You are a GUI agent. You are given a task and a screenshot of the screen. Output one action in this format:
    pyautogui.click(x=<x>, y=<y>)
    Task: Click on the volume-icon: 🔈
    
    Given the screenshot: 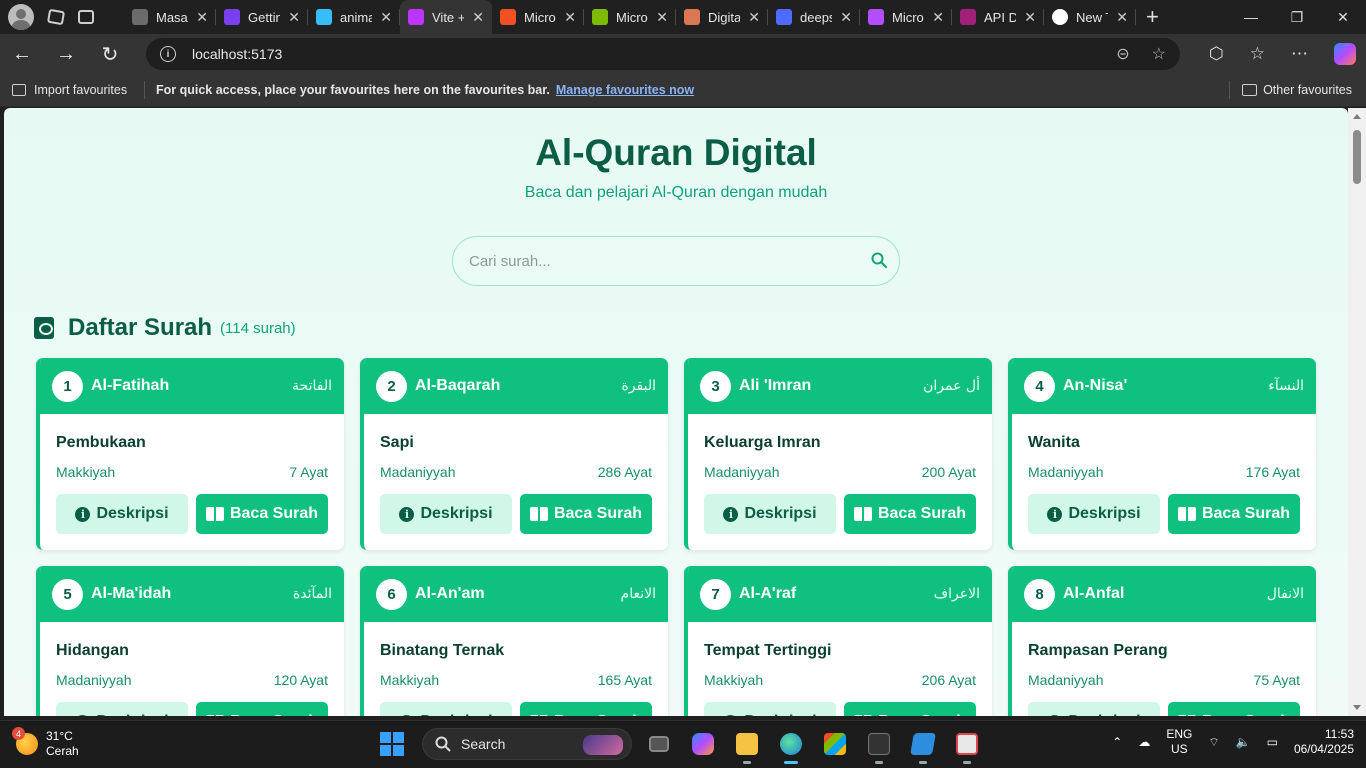 What is the action you would take?
    pyautogui.click(x=1243, y=742)
    